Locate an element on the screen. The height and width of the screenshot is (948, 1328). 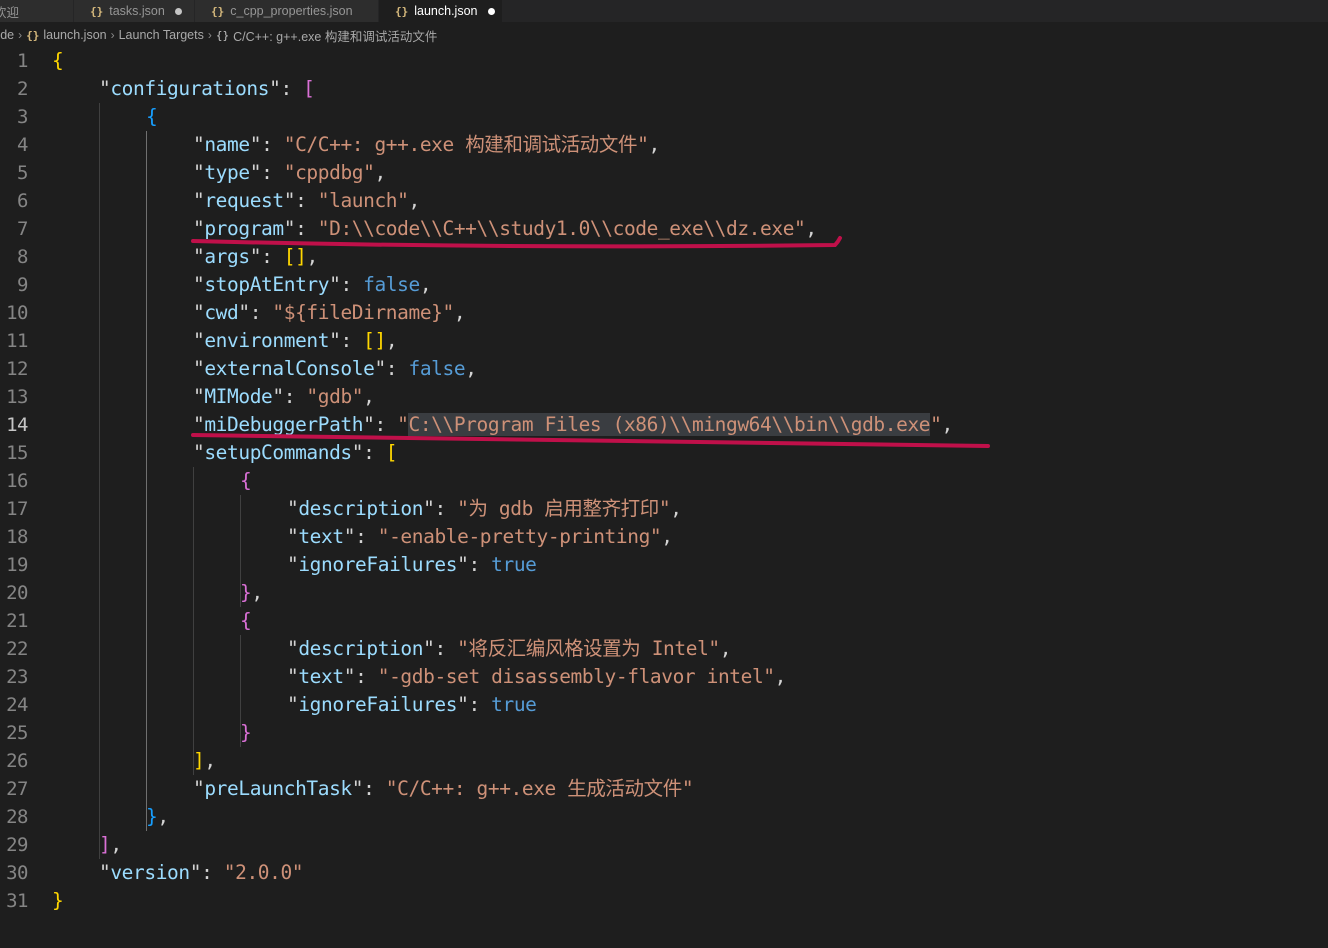
line-number: 2 is located at coordinates (22, 89).